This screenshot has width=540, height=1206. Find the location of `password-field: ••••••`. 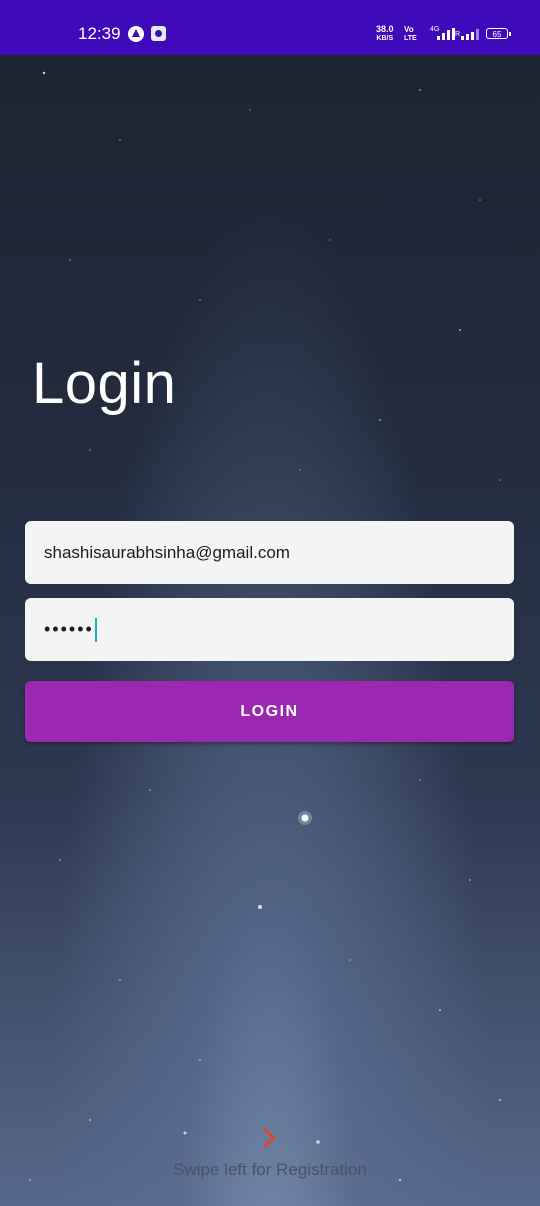

password-field: •••••• is located at coordinates (269, 629).